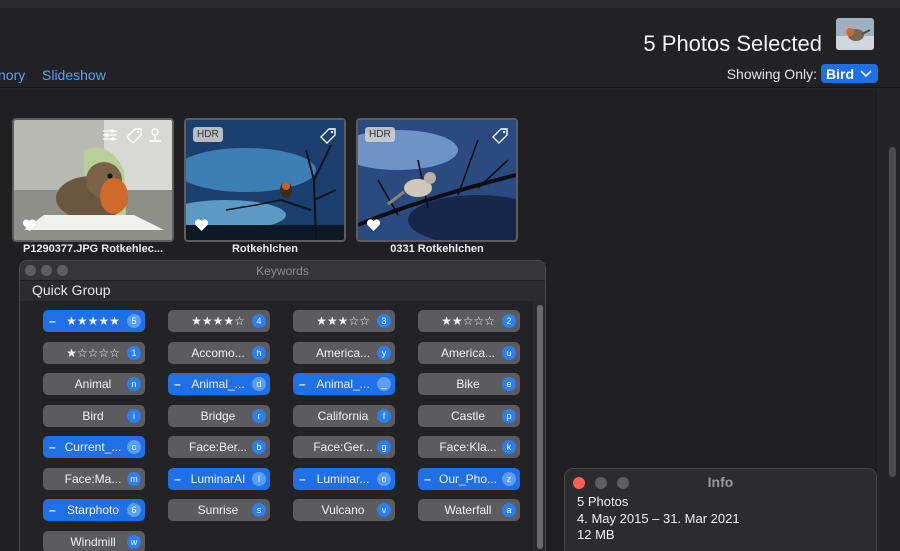 Image resolution: width=900 pixels, height=551 pixels. Describe the element at coordinates (94, 384) in the screenshot. I see `keyword-button: Animal n` at that location.